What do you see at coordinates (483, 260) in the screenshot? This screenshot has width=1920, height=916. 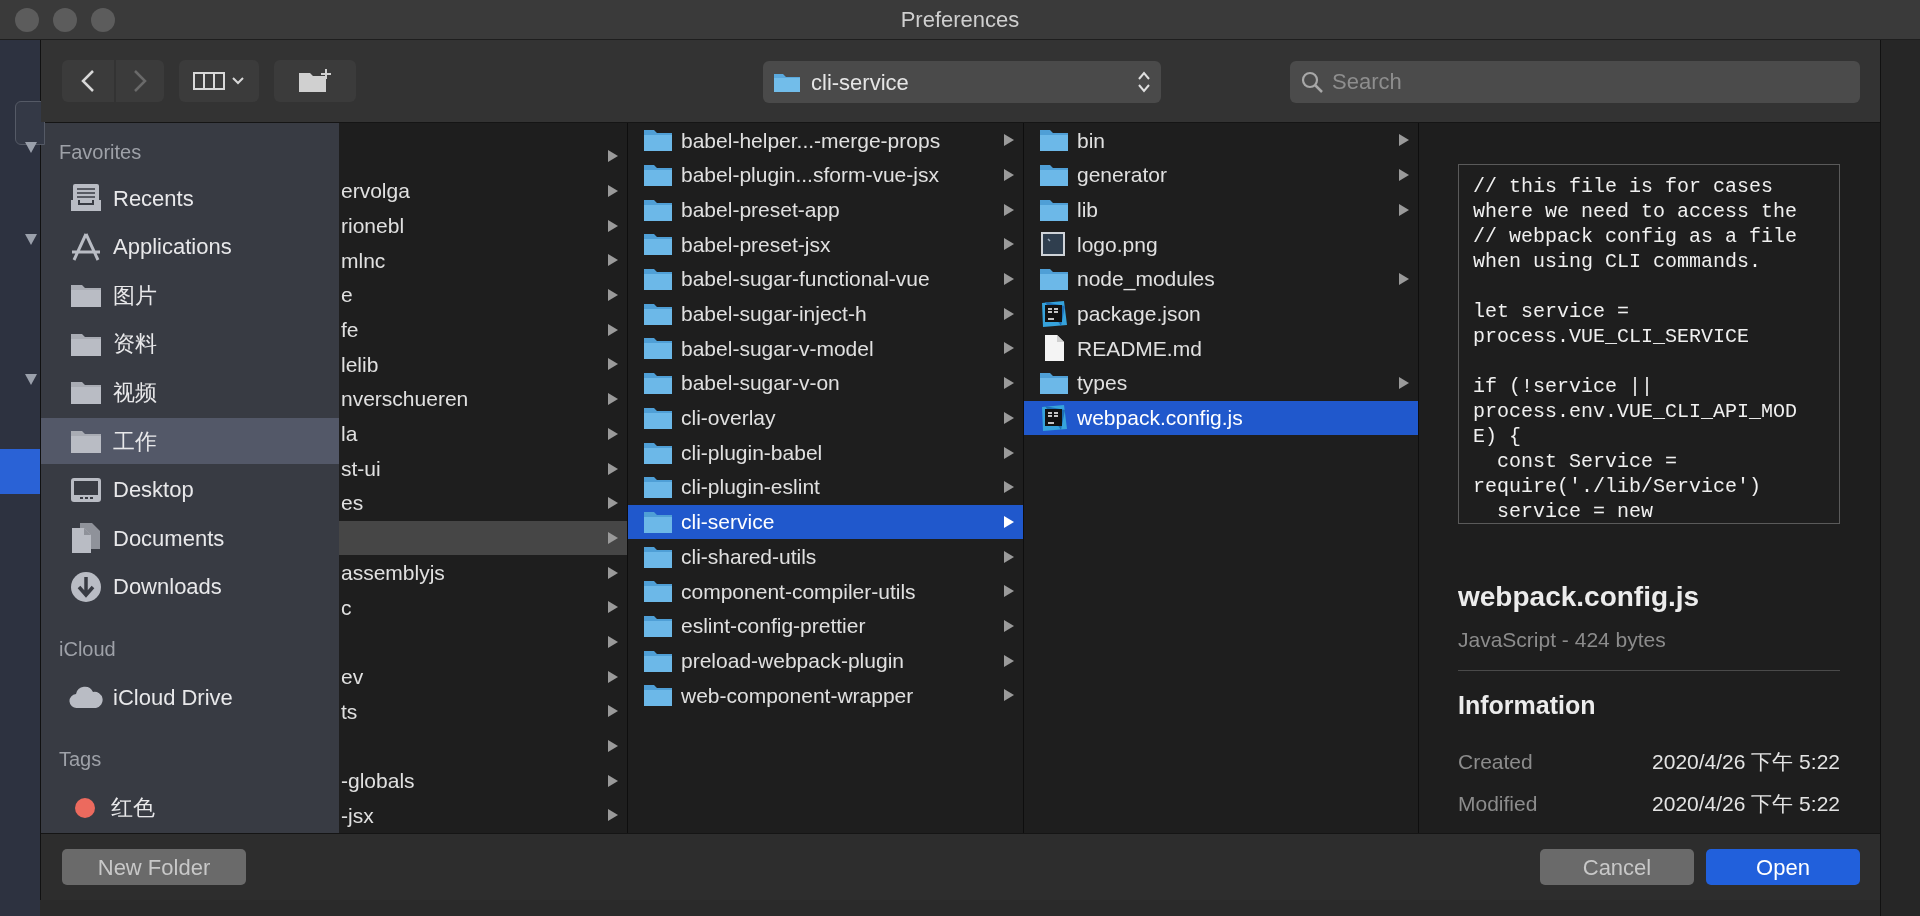 I see `file-row: mlnc` at bounding box center [483, 260].